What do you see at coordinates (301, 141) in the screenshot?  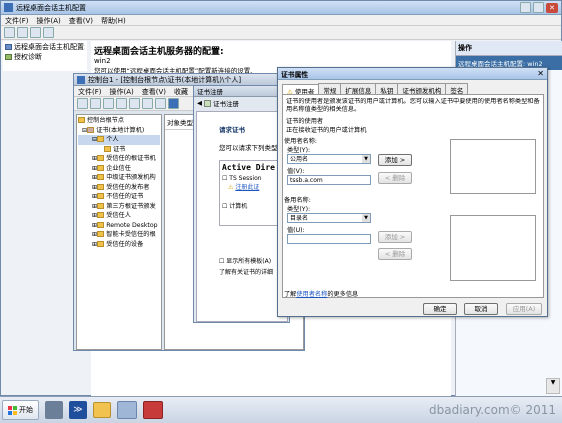 I see `subject-name-label: 使用者名称:` at bounding box center [301, 141].